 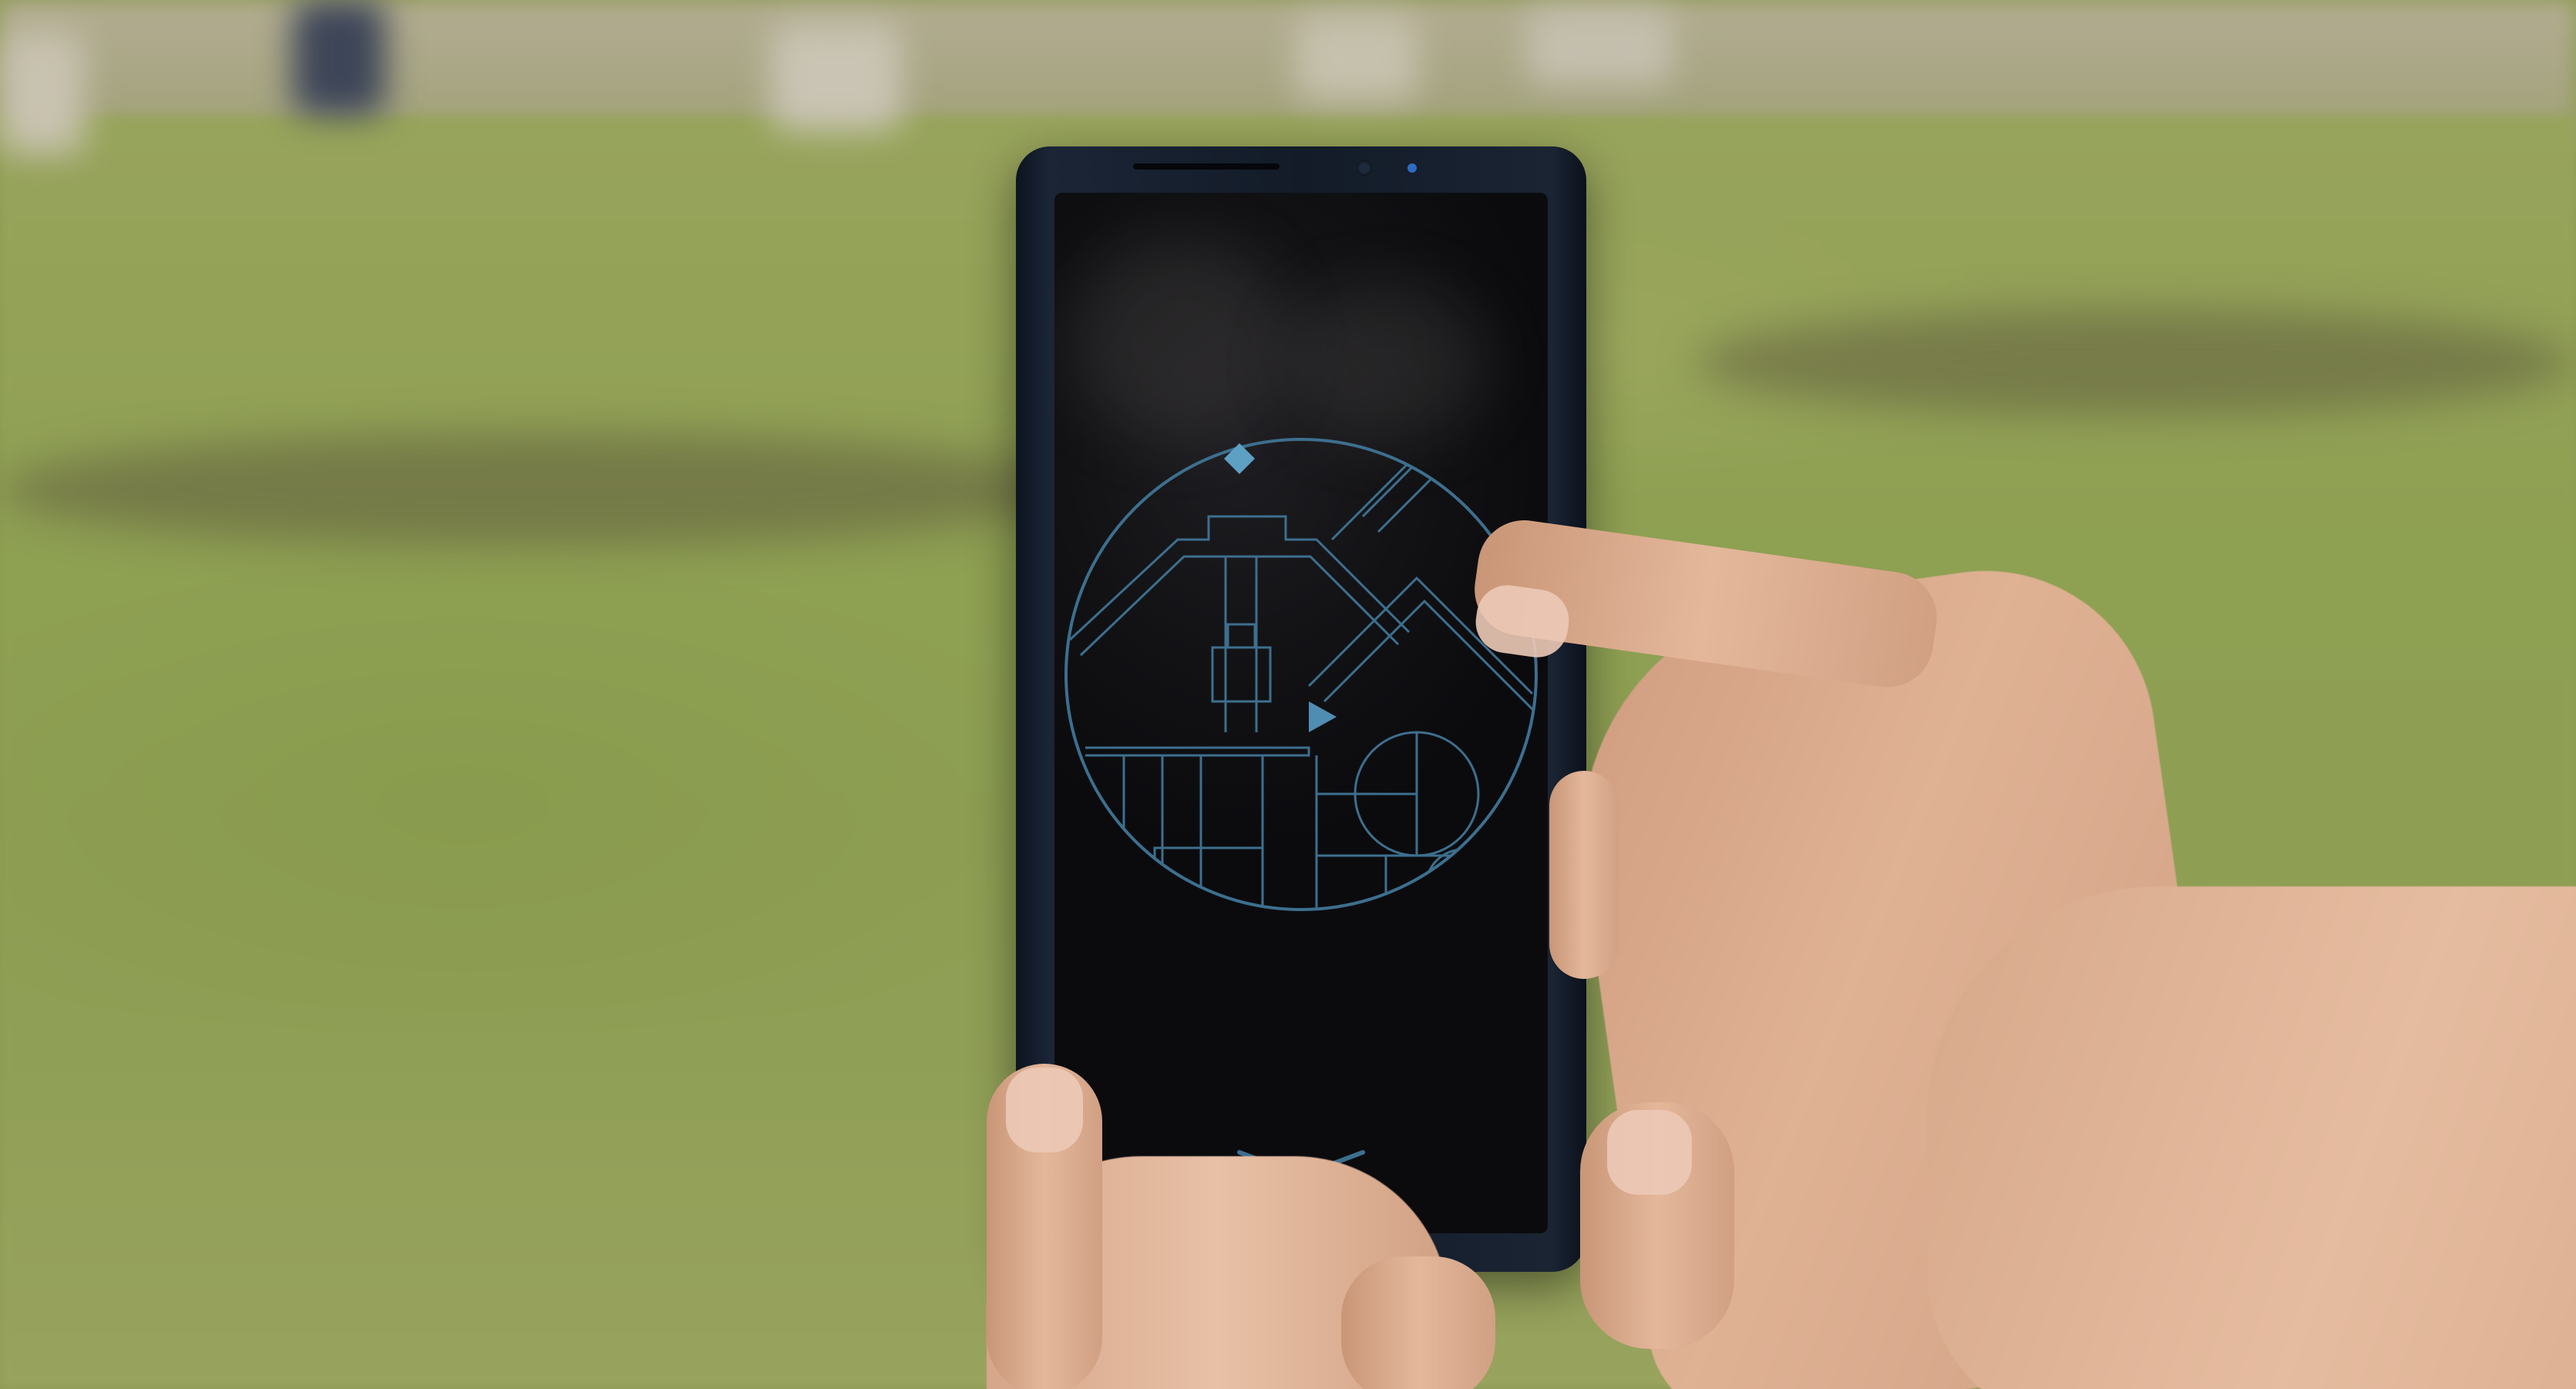 I want to click on background-post, so click(x=339, y=58).